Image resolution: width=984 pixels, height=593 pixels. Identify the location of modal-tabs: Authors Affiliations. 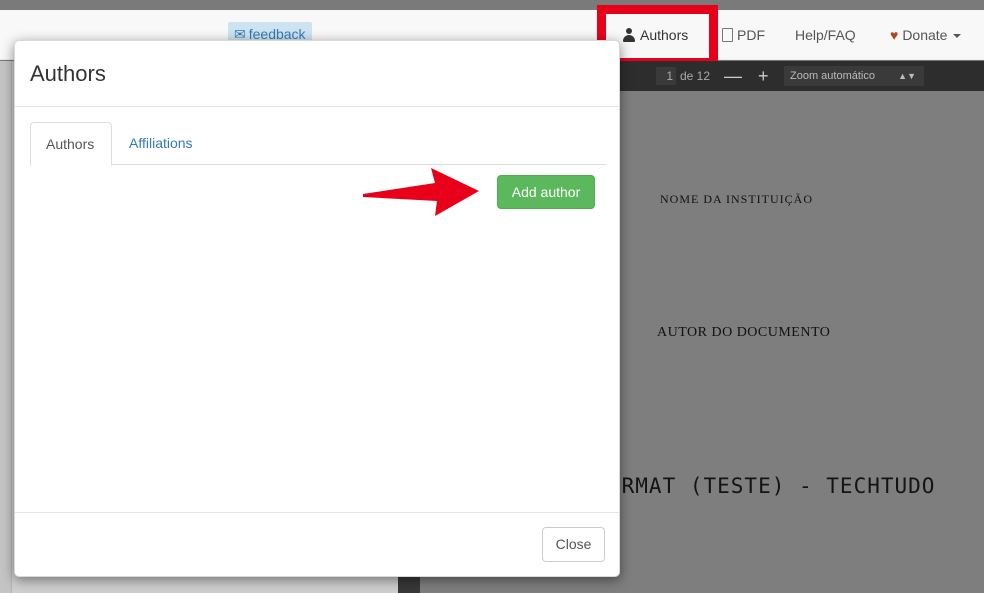
(318, 144).